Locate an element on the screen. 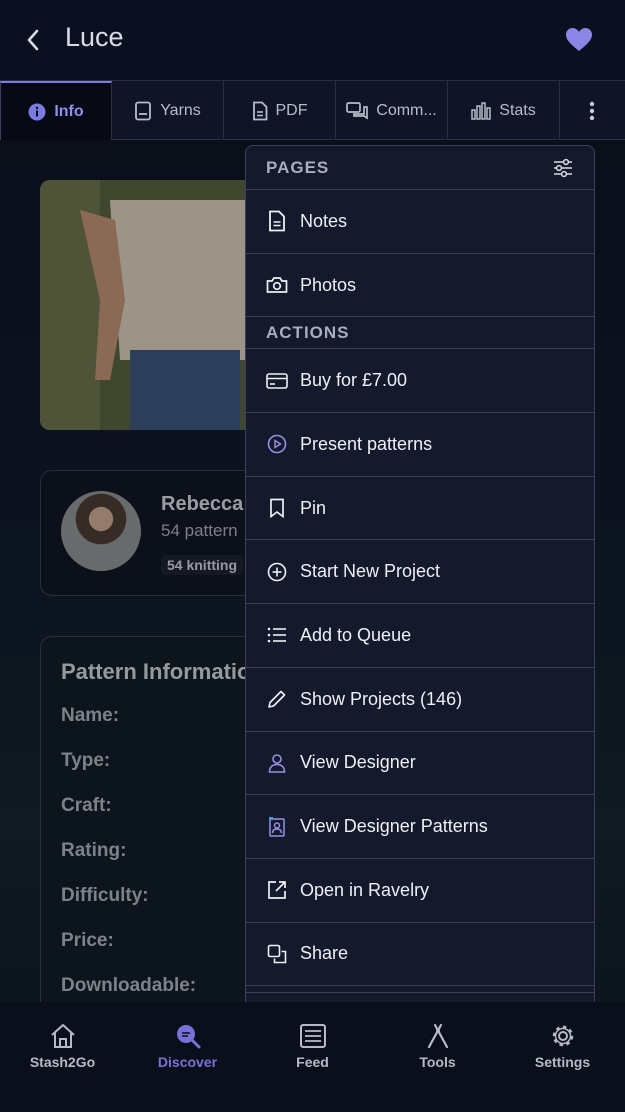  menu-item-open-in-ravelry: Open in Ravelry is located at coordinates (420, 891).